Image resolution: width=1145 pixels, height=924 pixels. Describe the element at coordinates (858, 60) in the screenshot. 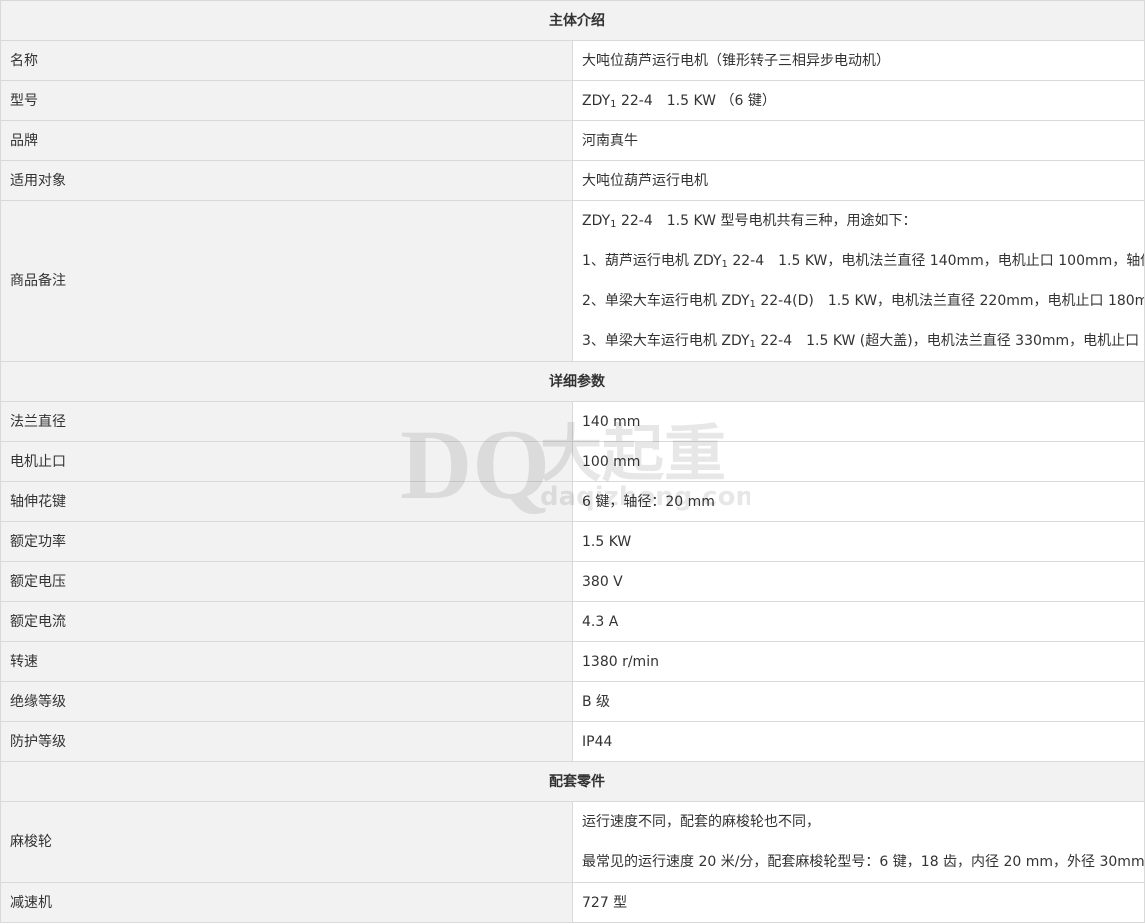

I see `value-name: 大吨位葫芦运行电机（锥形转子三相异步电动机）` at that location.